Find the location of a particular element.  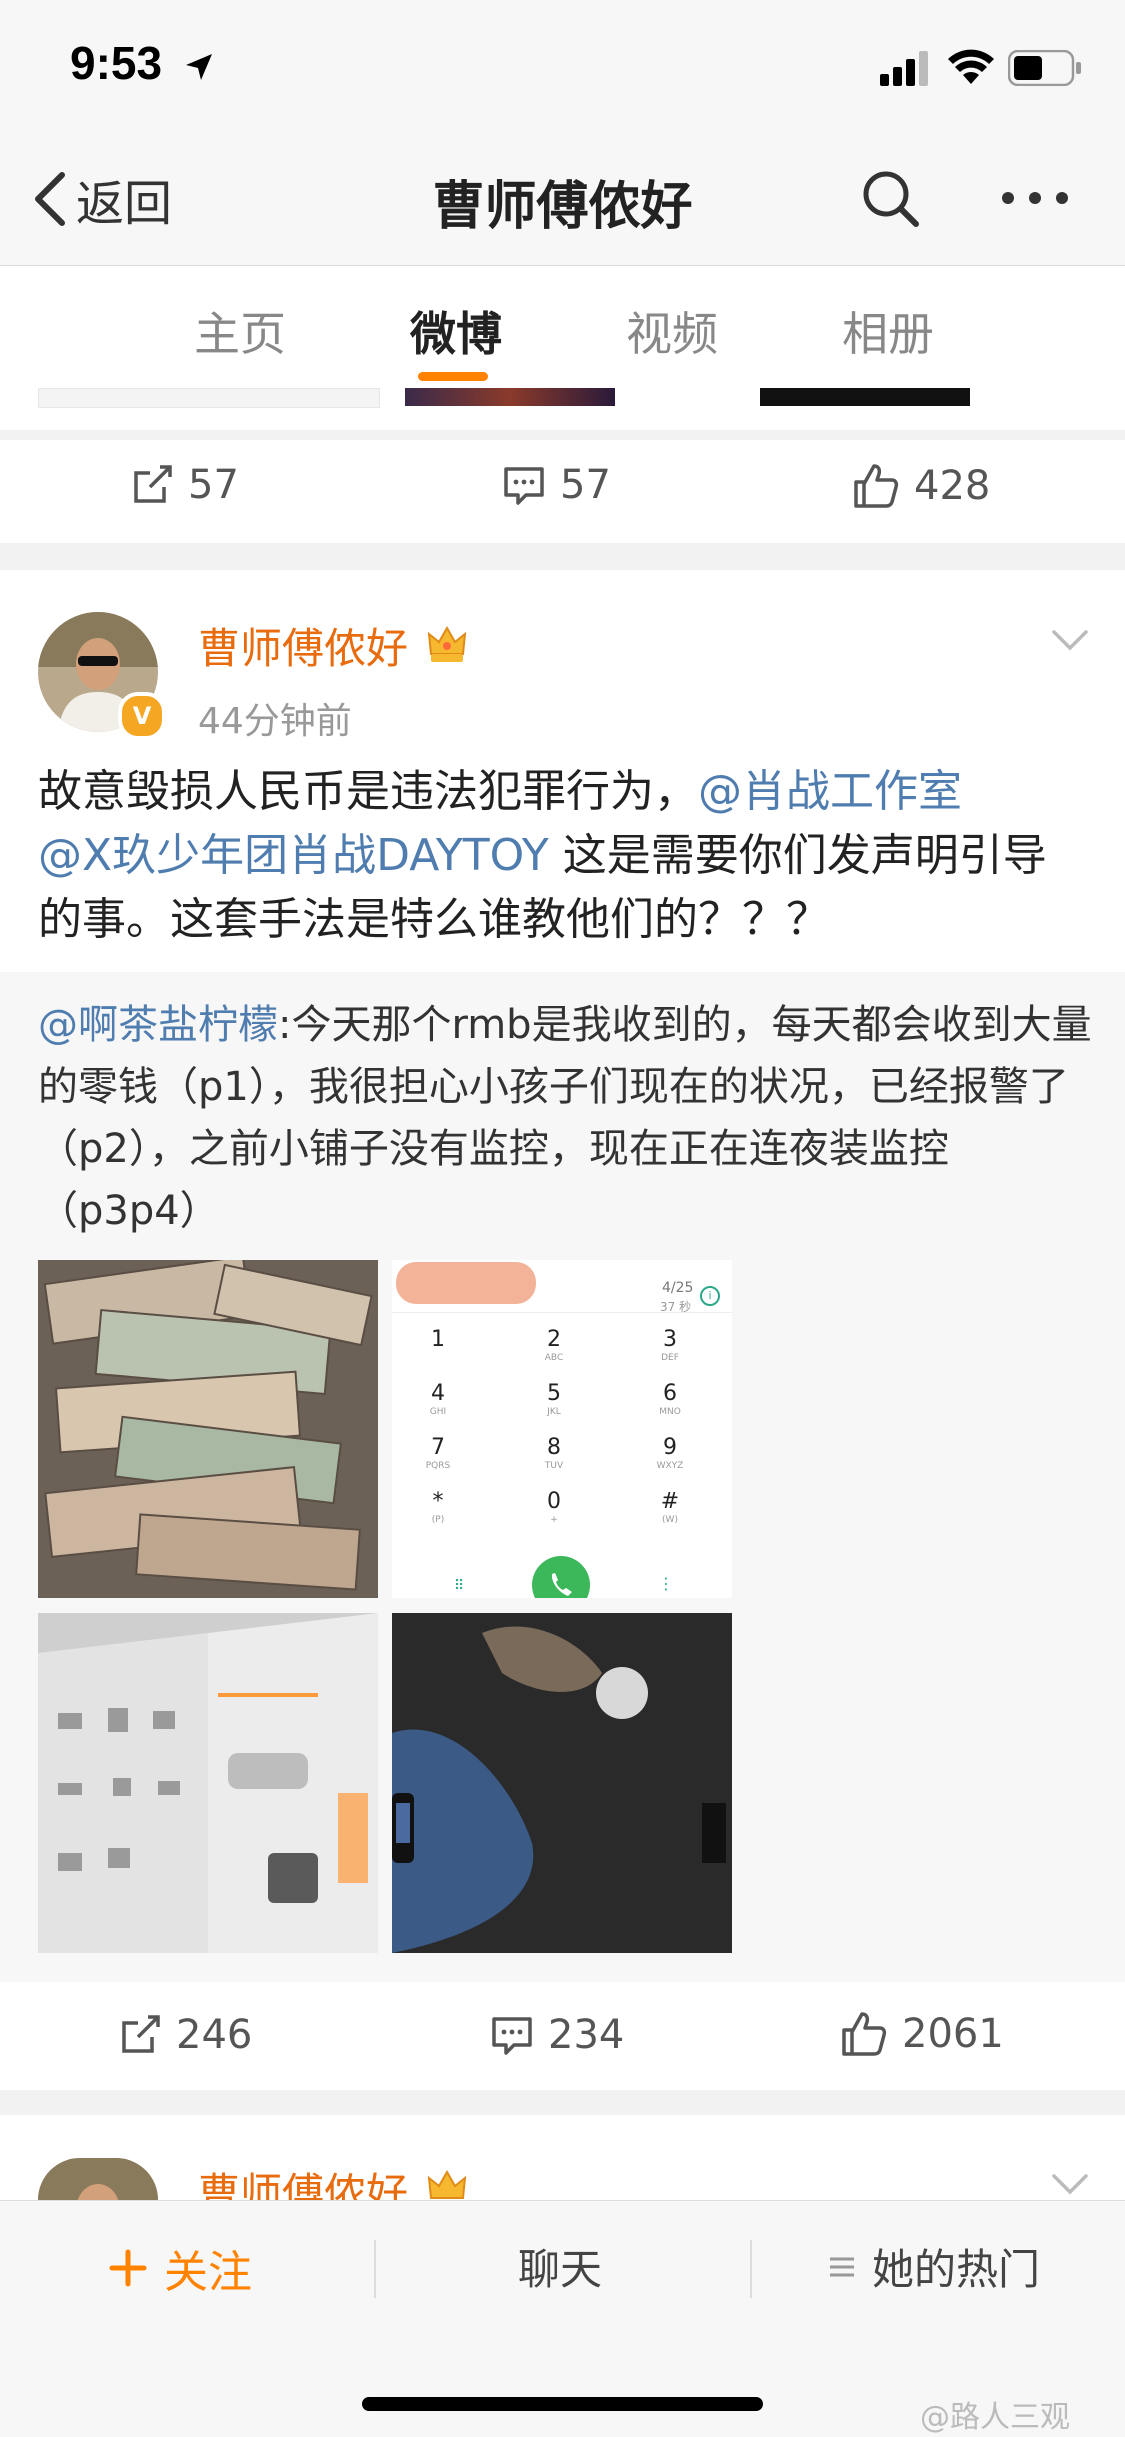

comment-button: 57 is located at coordinates (556, 485).